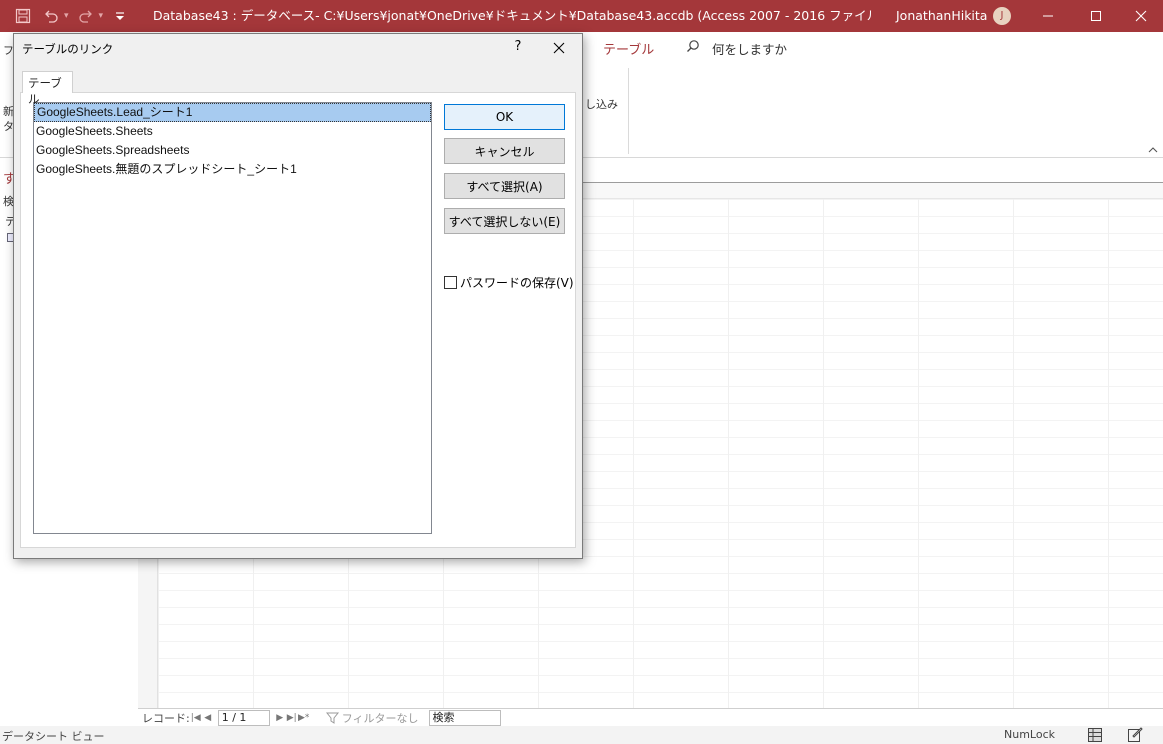 The width and height of the screenshot is (1163, 744). What do you see at coordinates (86, 16) in the screenshot?
I see `redo-icon` at bounding box center [86, 16].